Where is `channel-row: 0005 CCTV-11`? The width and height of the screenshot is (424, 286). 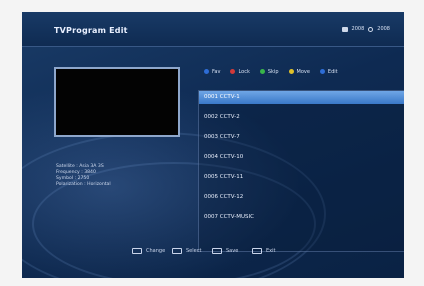 channel-row: 0005 CCTV-11 is located at coordinates (301, 177).